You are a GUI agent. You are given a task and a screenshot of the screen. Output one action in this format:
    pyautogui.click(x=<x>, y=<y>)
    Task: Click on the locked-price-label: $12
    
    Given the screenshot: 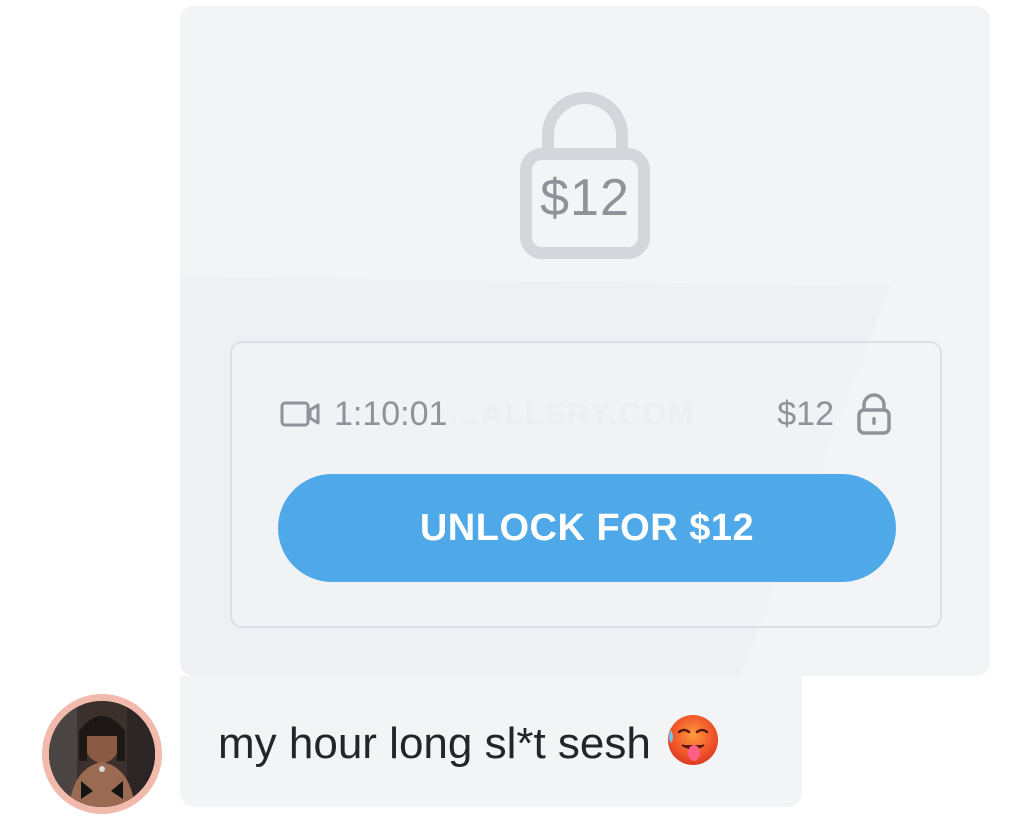 What is the action you would take?
    pyautogui.click(x=585, y=198)
    